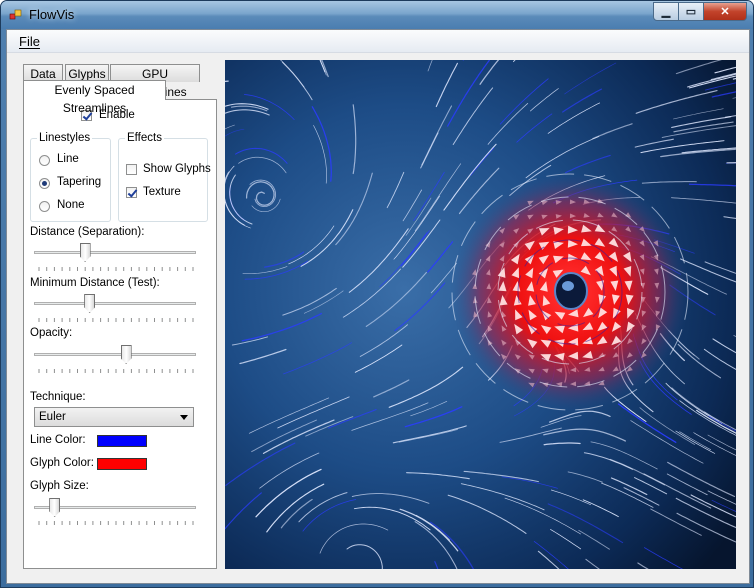  I want to click on texture-label: Texture, so click(162, 192).